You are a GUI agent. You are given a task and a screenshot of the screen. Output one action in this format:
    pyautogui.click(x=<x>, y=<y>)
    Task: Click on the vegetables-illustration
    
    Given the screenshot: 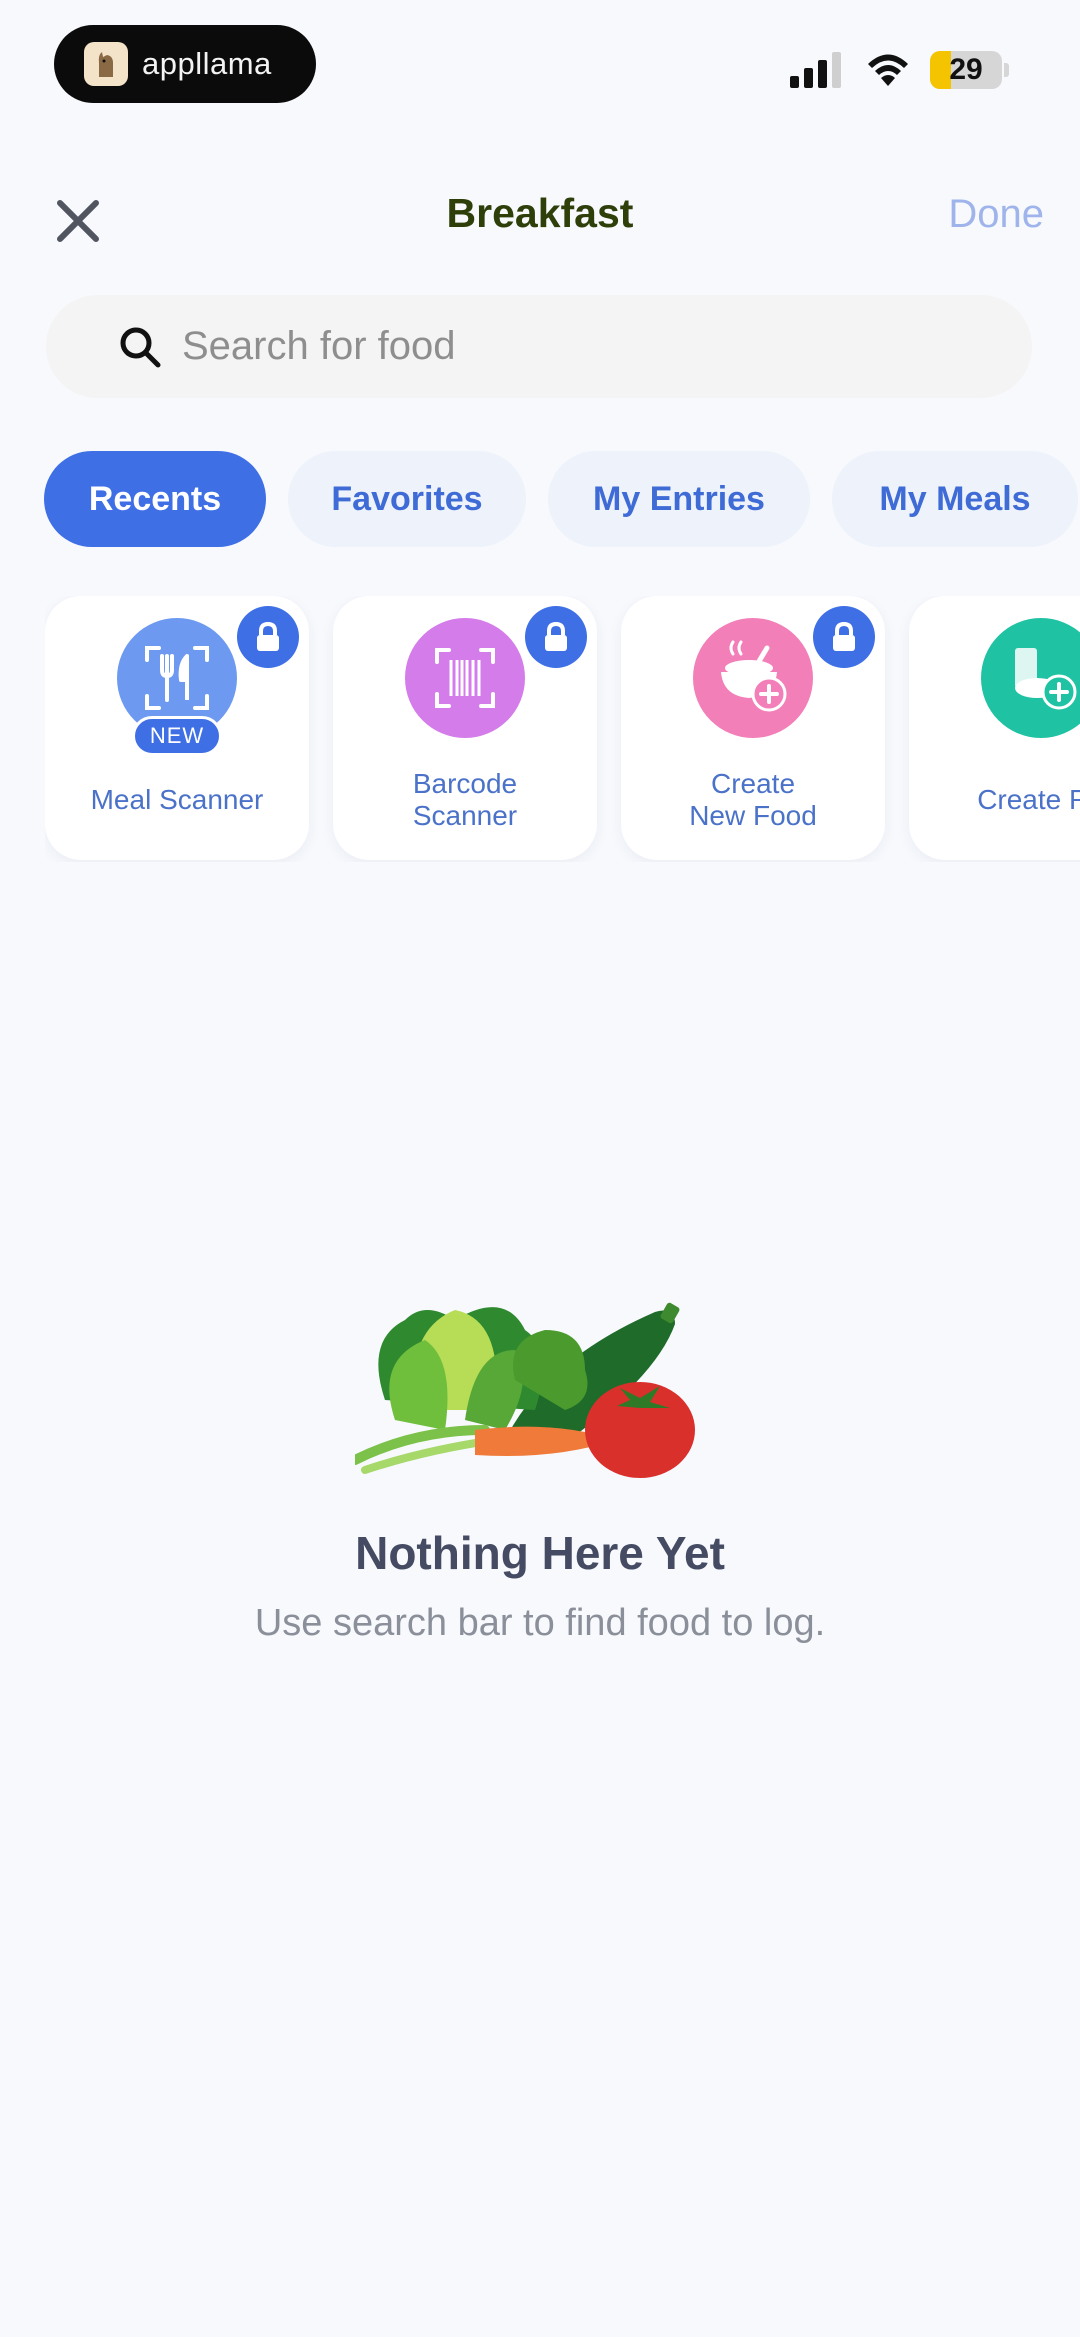 What is the action you would take?
    pyautogui.click(x=525, y=1390)
    